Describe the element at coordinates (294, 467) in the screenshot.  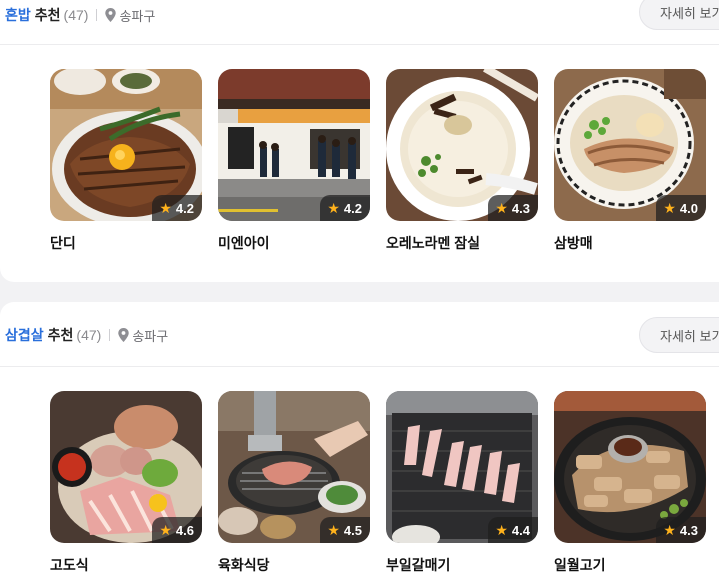
I see `restaurant-photo: ★ 4.5` at that location.